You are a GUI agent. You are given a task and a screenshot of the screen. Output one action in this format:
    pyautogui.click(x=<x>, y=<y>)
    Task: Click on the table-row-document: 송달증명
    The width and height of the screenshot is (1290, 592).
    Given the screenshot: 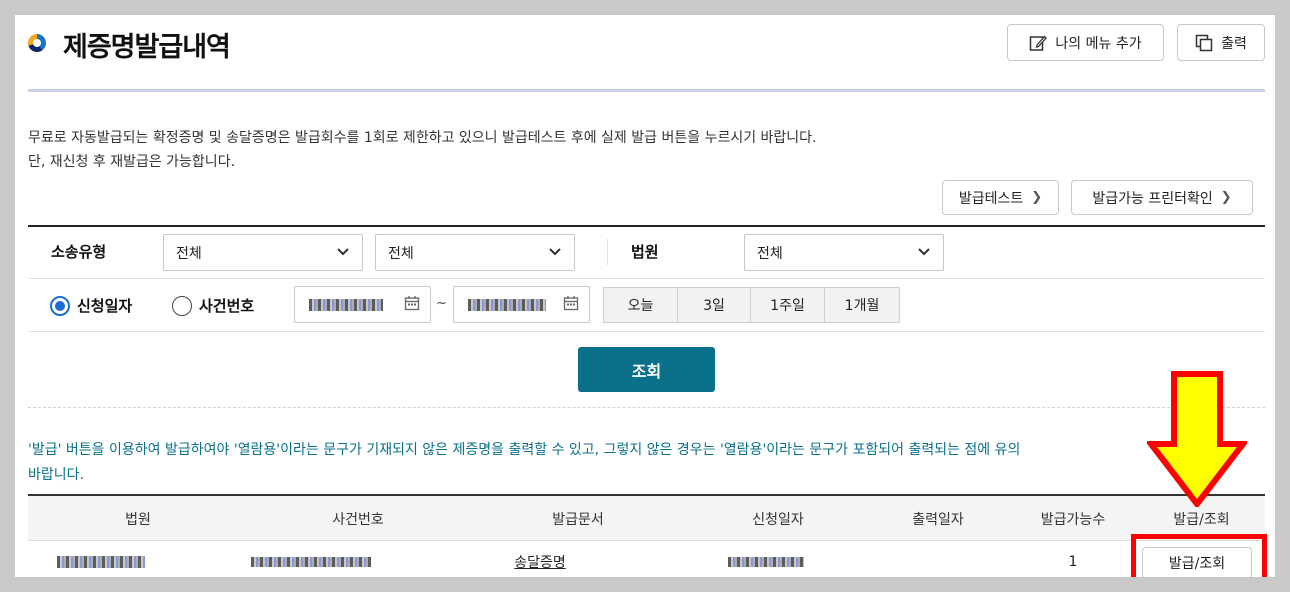 What is the action you would take?
    pyautogui.click(x=540, y=559)
    